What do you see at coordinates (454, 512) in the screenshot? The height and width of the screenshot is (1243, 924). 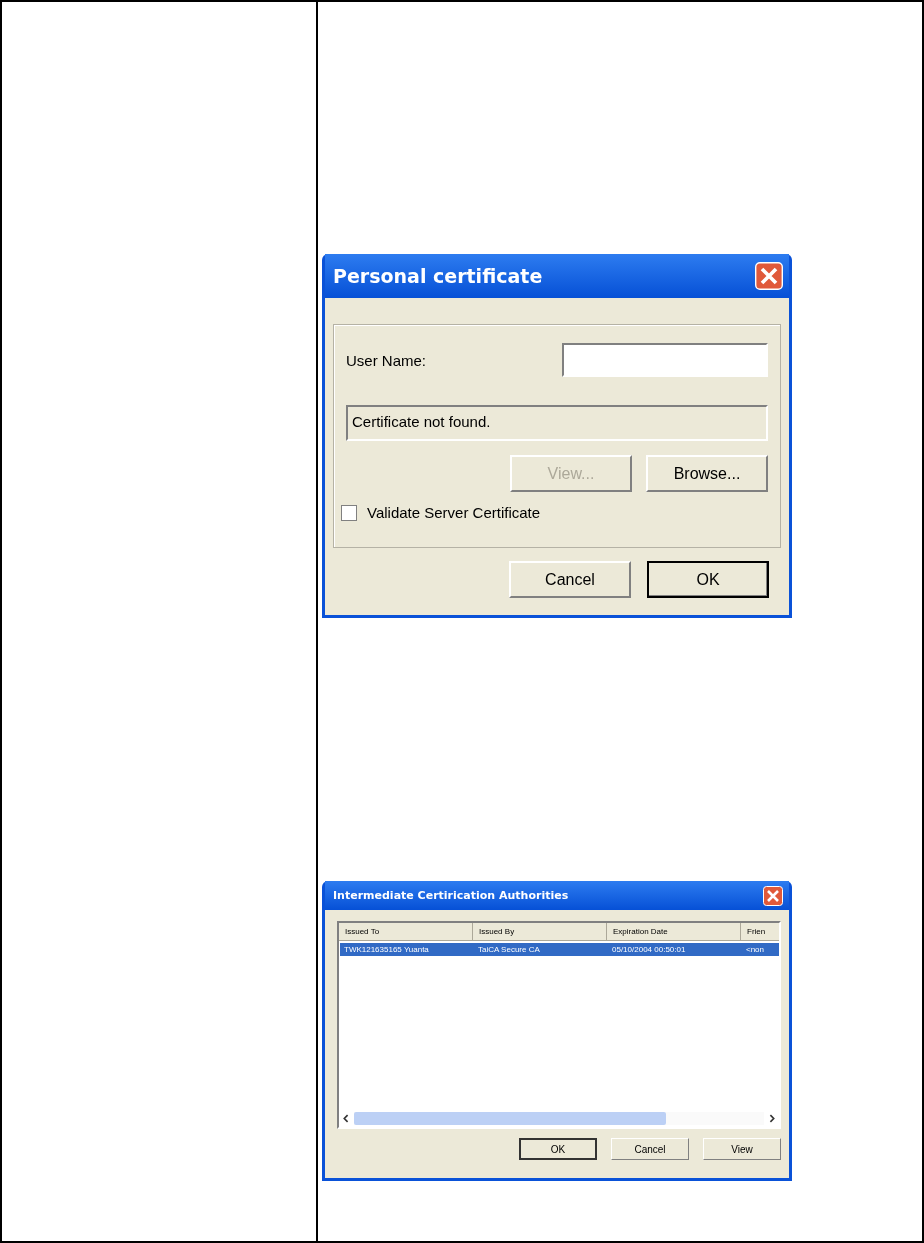 I see `checkbox-label: Validate Server Certificate` at bounding box center [454, 512].